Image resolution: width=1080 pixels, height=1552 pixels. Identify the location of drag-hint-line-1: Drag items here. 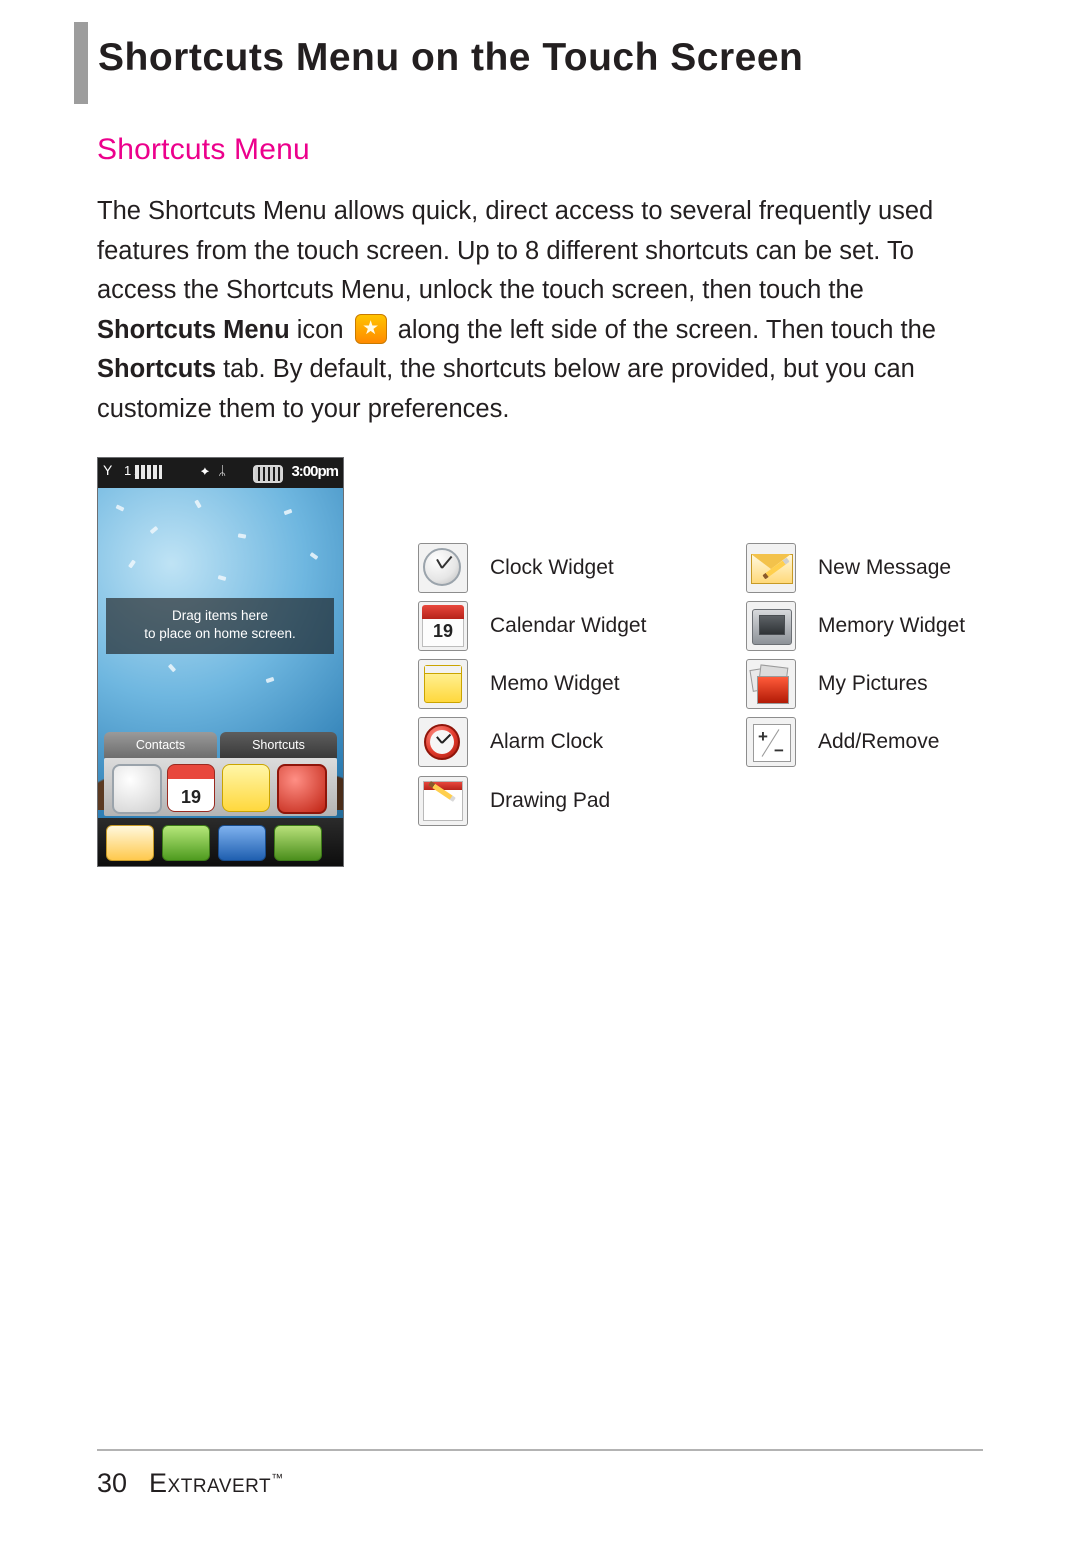
(220, 615).